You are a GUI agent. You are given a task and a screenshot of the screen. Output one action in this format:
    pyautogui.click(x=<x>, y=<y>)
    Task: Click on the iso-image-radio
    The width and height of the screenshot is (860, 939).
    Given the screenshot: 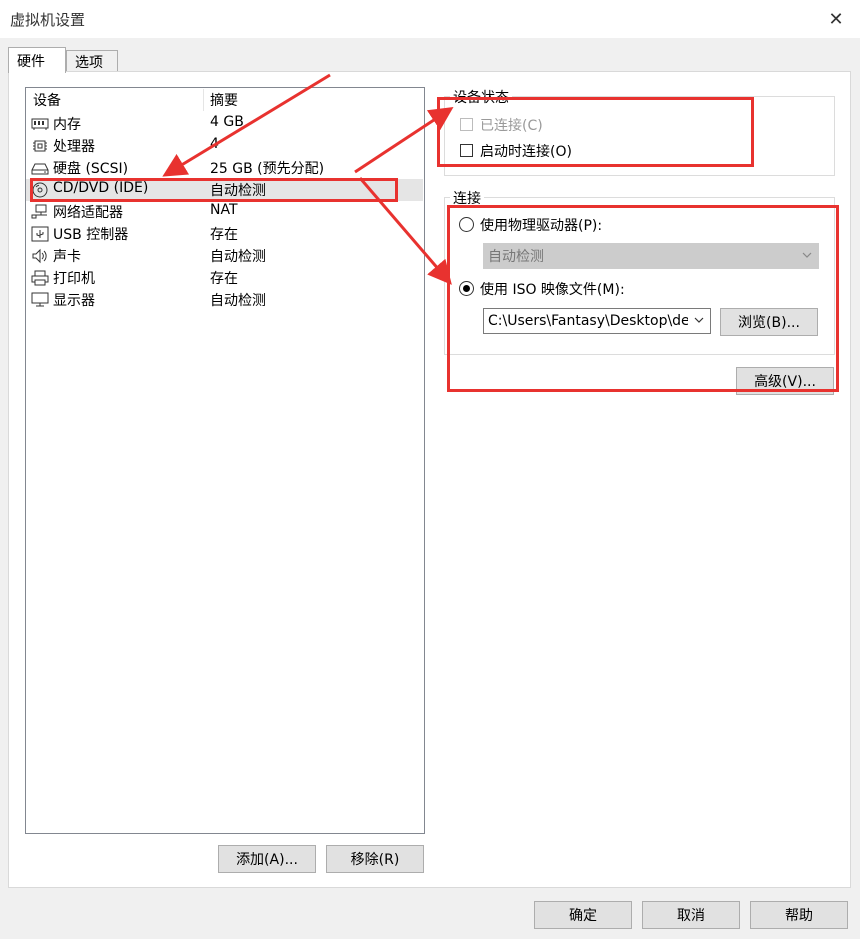 What is the action you would take?
    pyautogui.click(x=466, y=288)
    